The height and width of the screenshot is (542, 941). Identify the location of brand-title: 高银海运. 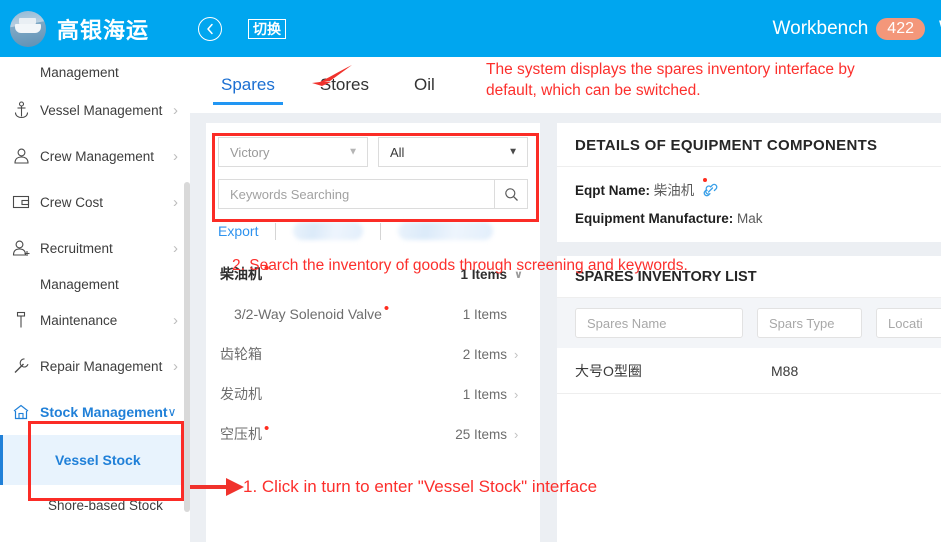
(103, 30).